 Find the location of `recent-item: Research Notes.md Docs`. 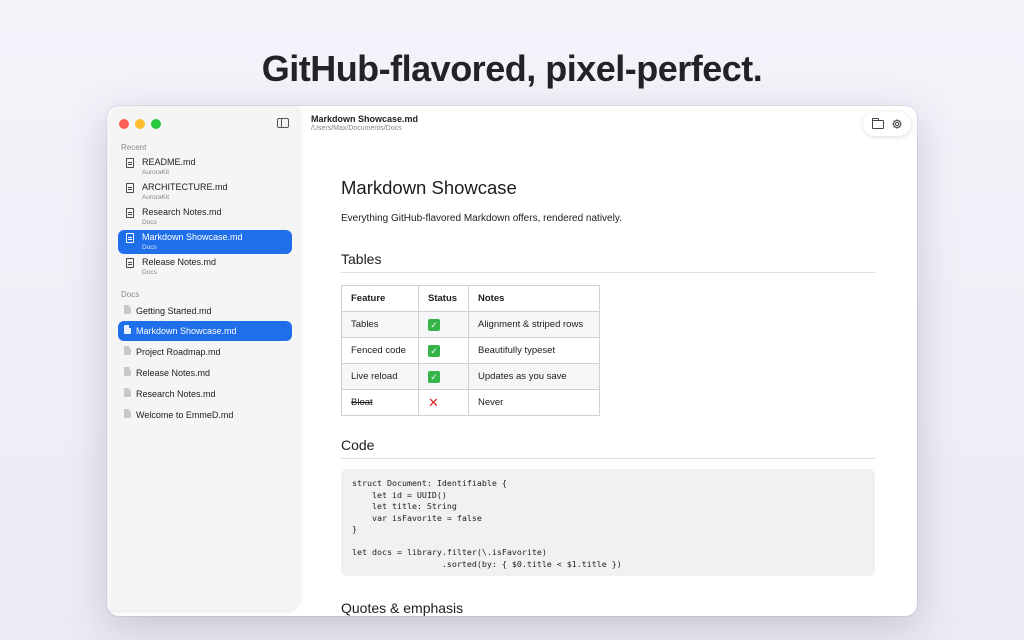

recent-item: Research Notes.md Docs is located at coordinates (205, 217).